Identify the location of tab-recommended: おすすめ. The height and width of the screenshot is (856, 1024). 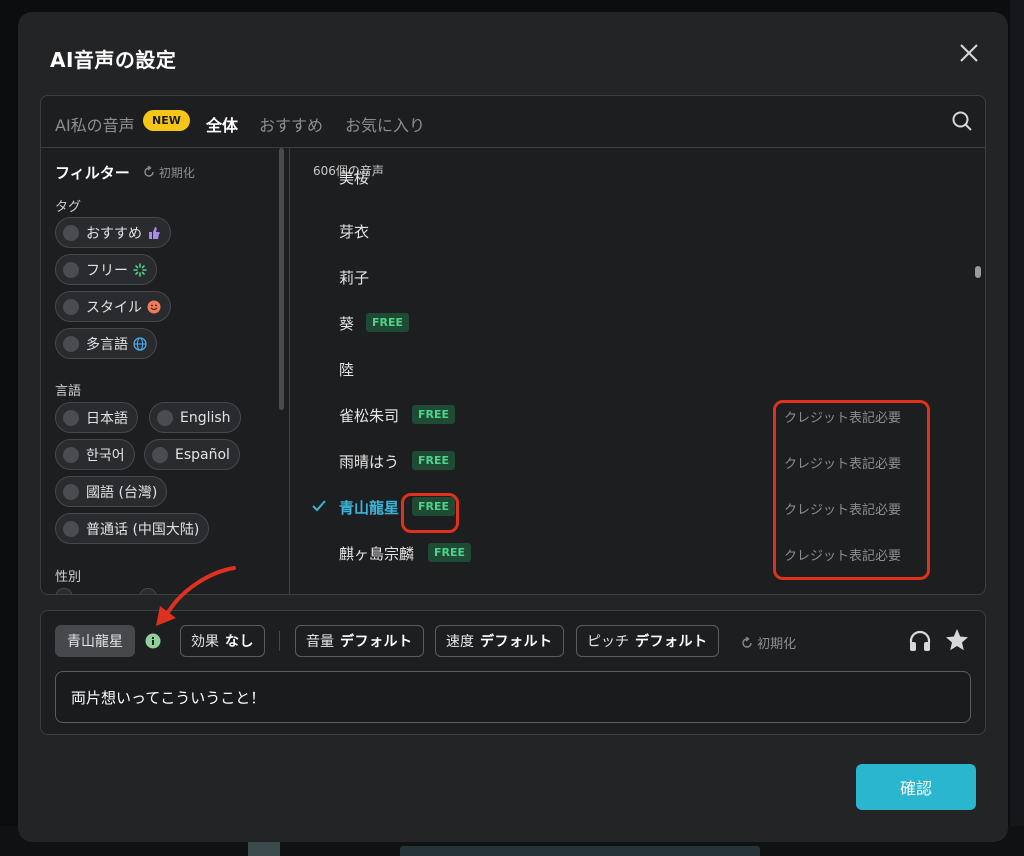
(291, 124).